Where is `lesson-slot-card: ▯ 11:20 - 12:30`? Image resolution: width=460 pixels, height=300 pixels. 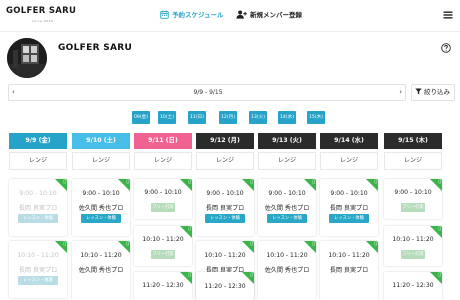 lesson-slot-card: ▯ 11:20 - 12:30 is located at coordinates (225, 286).